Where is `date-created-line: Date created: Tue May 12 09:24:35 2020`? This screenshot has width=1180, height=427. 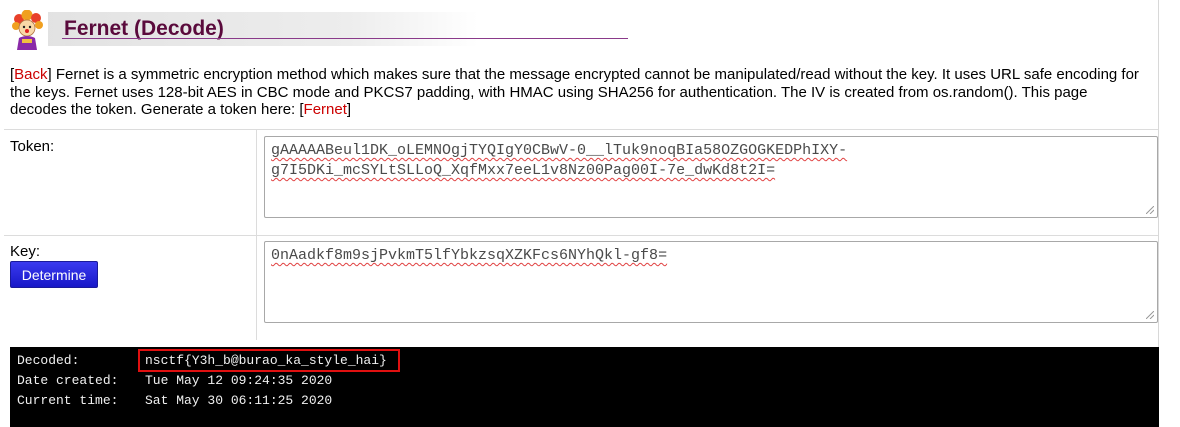
date-created-line: Date created: Tue May 12 09:24:35 2020 is located at coordinates (174, 381).